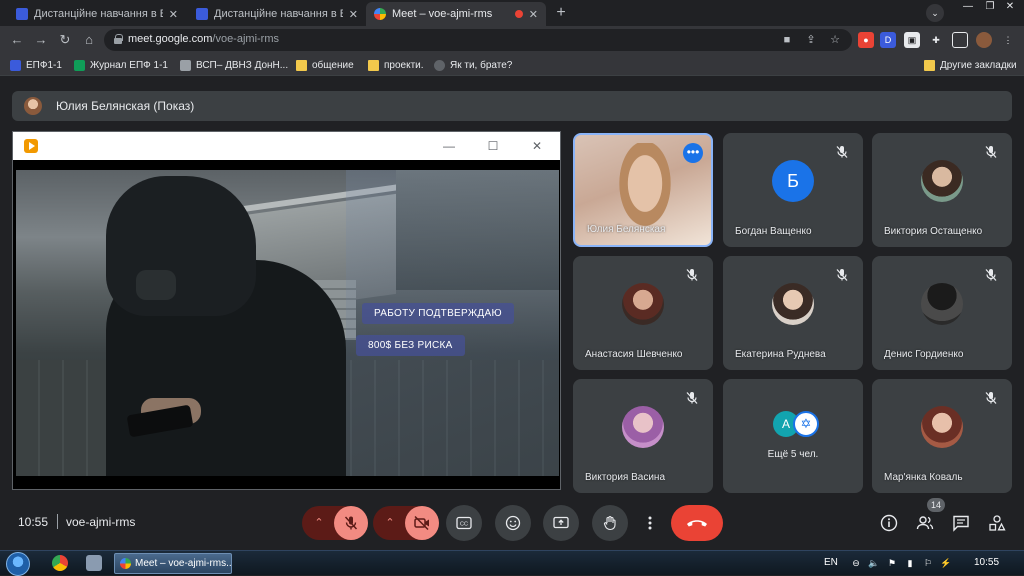 The height and width of the screenshot is (576, 1024). I want to click on reactions-button, so click(513, 523).